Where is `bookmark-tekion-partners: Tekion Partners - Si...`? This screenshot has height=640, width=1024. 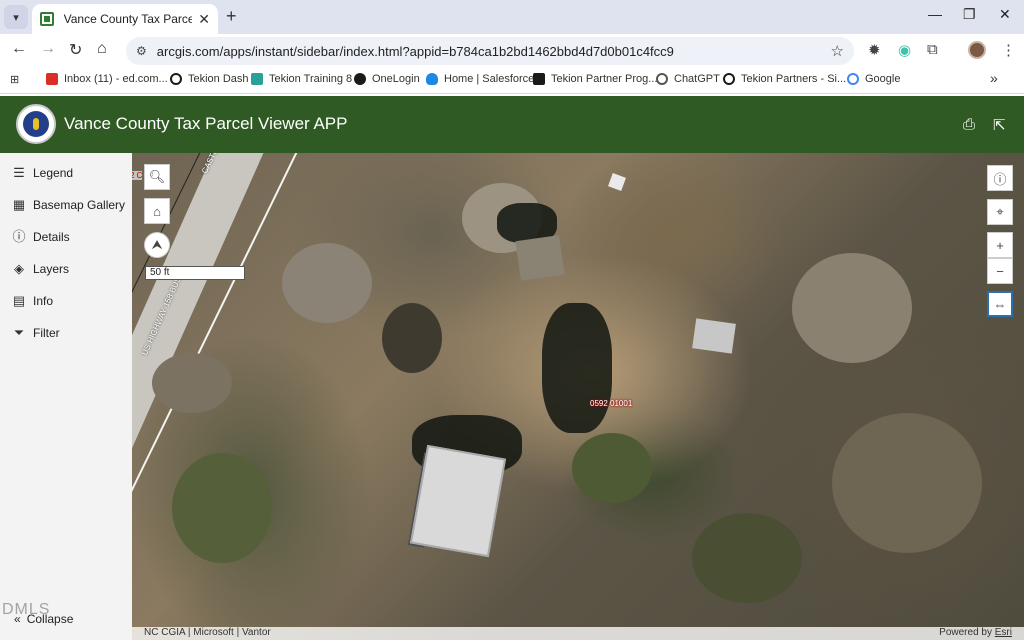
bookmark-tekion-partners: Tekion Partners - Si... is located at coordinates (784, 79).